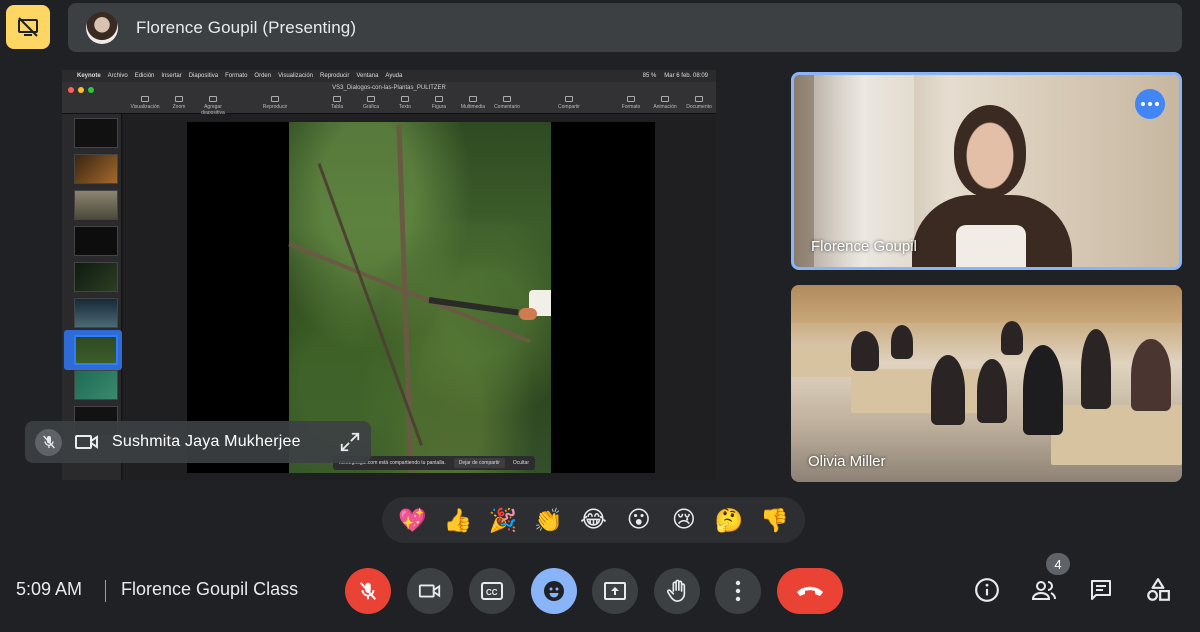 The image size is (1200, 632). Describe the element at coordinates (203, 76) in the screenshot. I see `menu-item: Diapositiva` at that location.